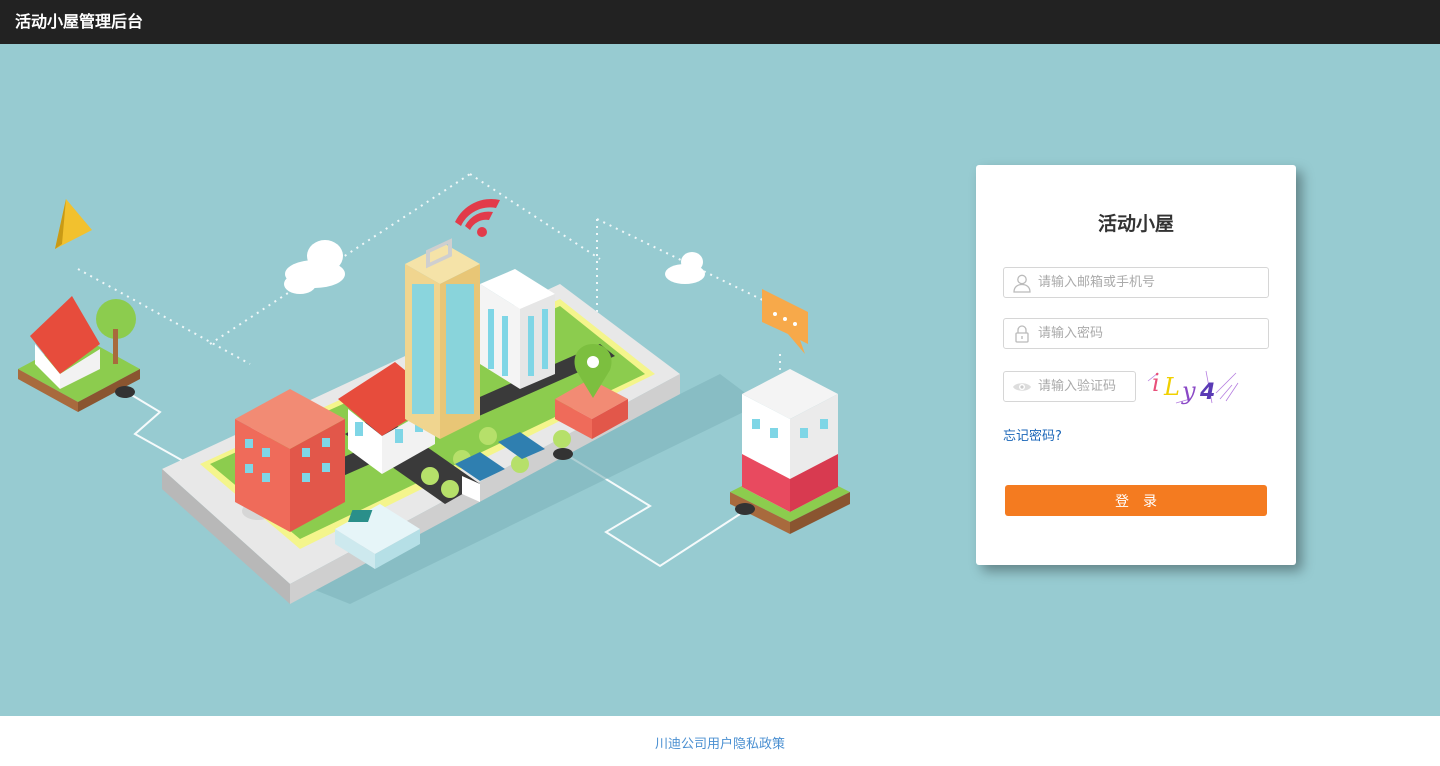 The width and height of the screenshot is (1440, 766). I want to click on captcha-field, so click(1069, 386).